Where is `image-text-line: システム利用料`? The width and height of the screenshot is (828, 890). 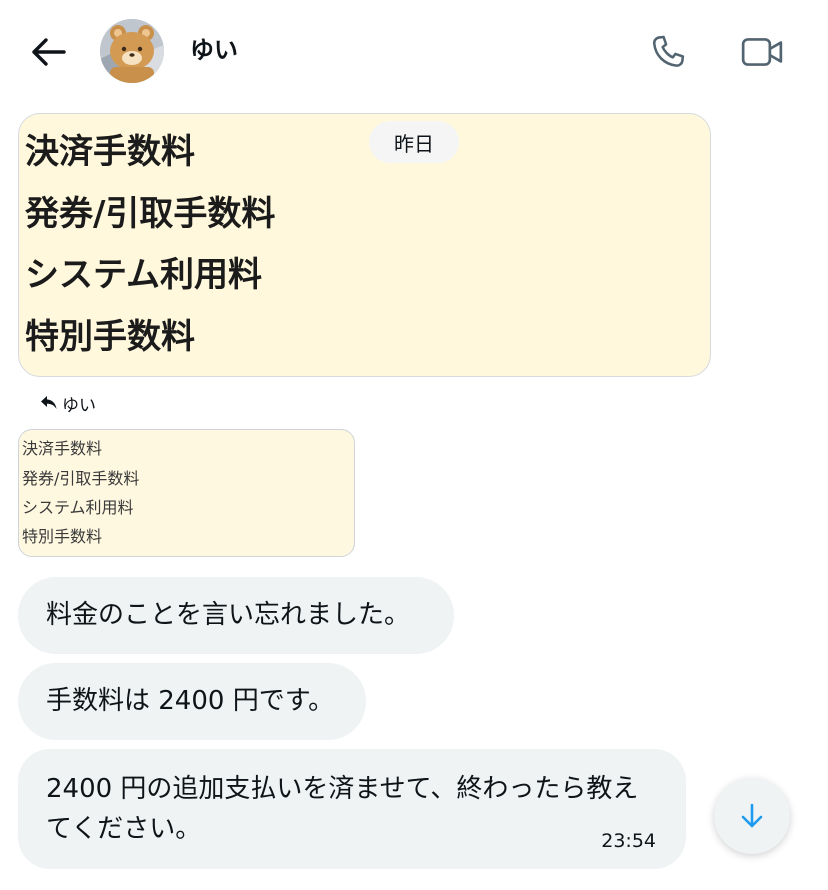
image-text-line: システム利用料 is located at coordinates (143, 275).